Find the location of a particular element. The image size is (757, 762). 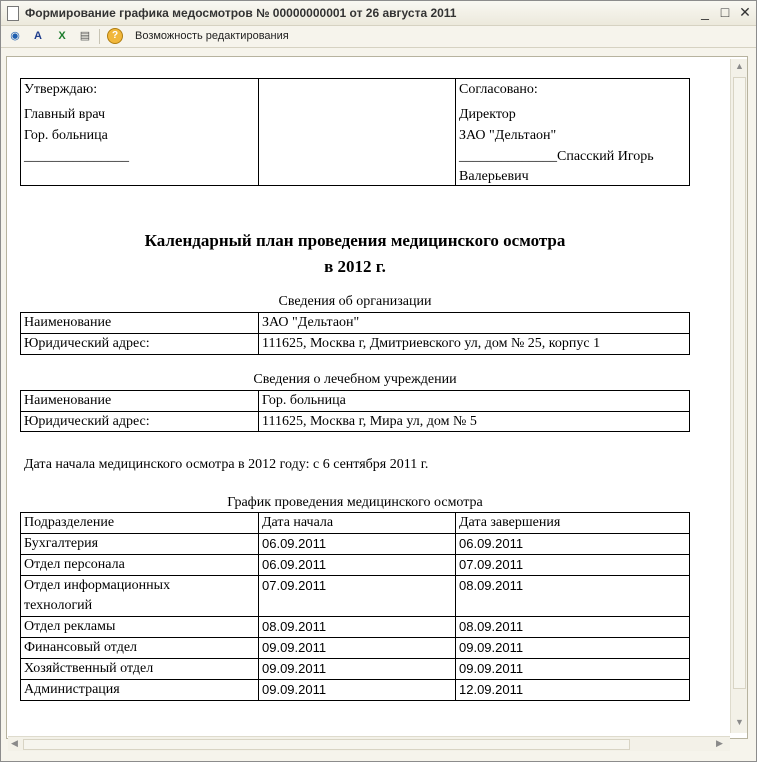

minimize-button: _ is located at coordinates (705, 12).